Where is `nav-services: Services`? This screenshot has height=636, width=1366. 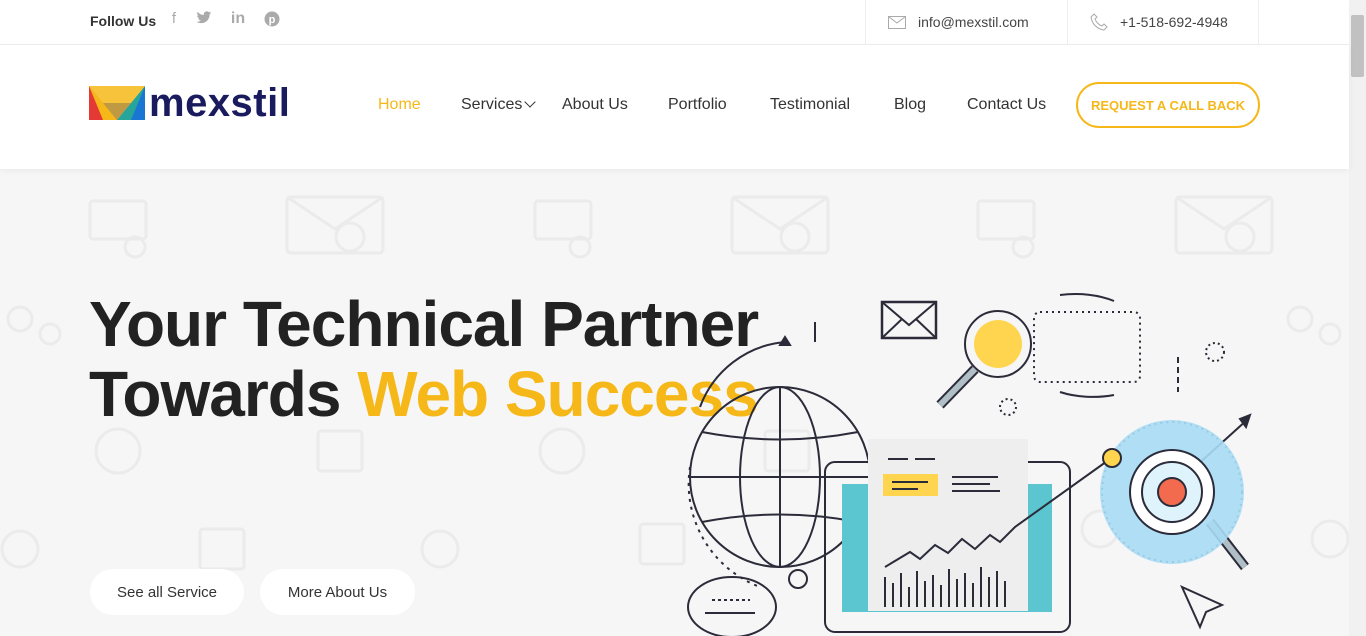
nav-services: Services is located at coordinates (499, 105).